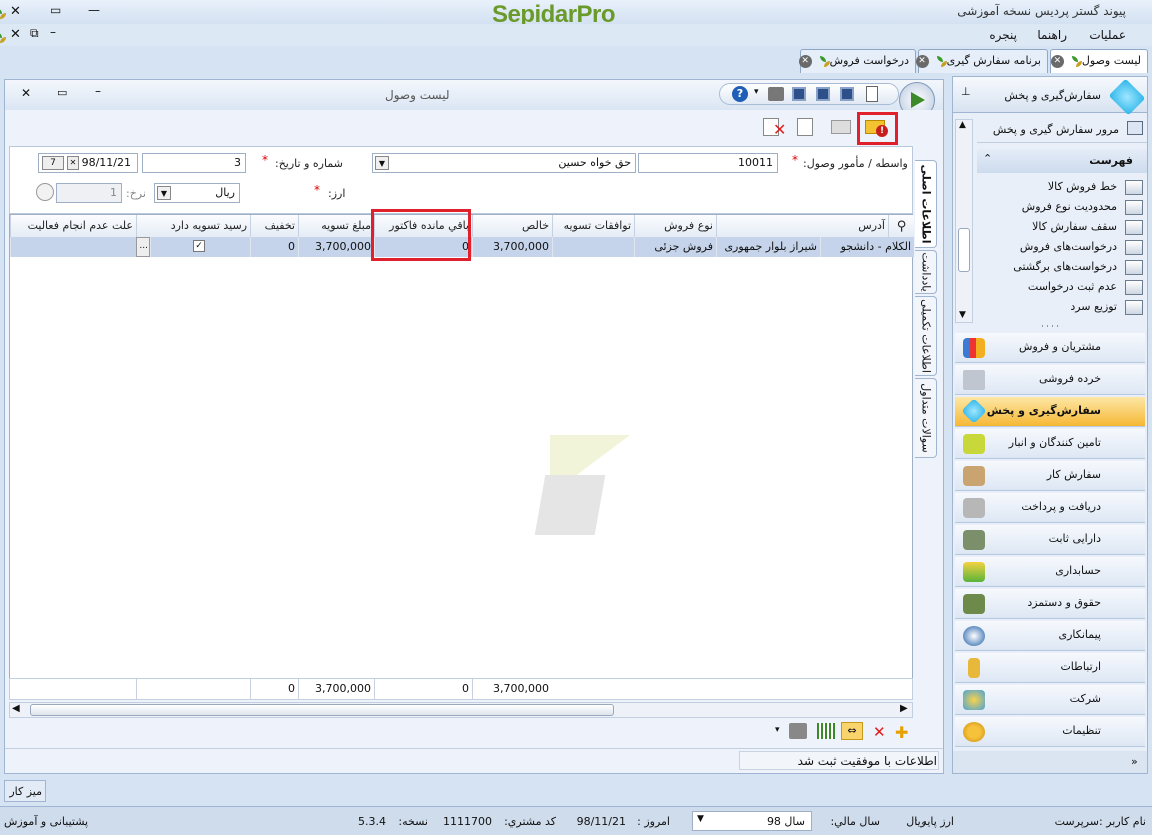 The width and height of the screenshot is (1152, 835). Describe the element at coordinates (708, 163) in the screenshot. I see `agent-code-input: 10011` at that location.